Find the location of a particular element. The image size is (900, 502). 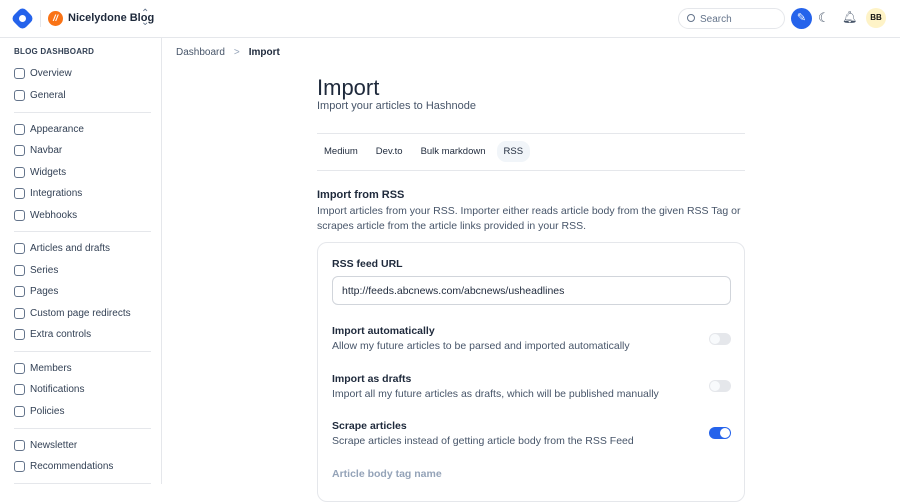

moon-icon: ☾ is located at coordinates (824, 18).